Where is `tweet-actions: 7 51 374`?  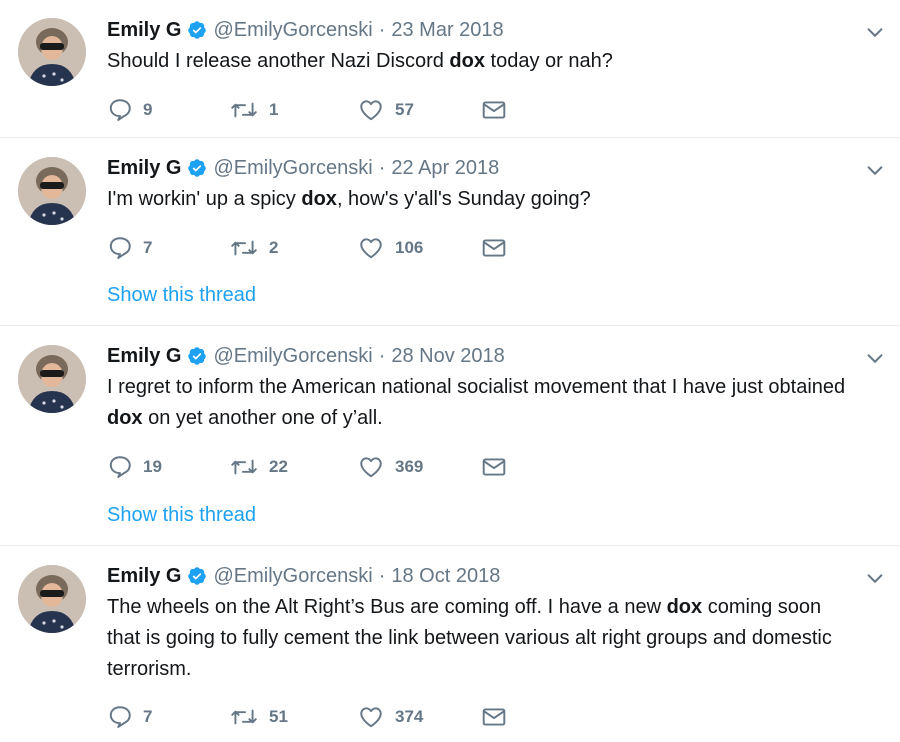 tweet-actions: 7 51 374 is located at coordinates (307, 717).